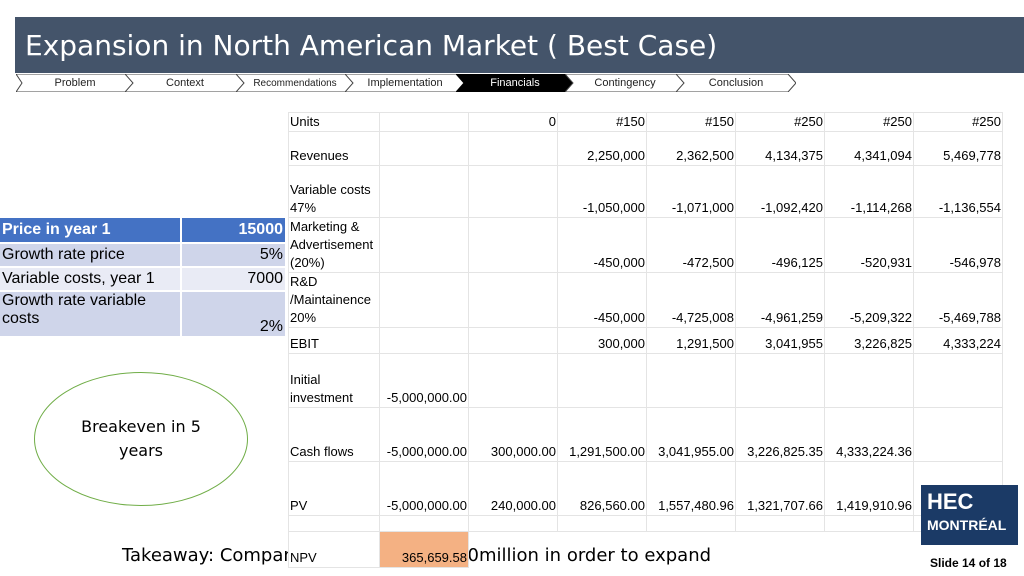 The height and width of the screenshot is (576, 1024). What do you see at coordinates (233, 315) in the screenshot?
I see `param-value: 2%` at bounding box center [233, 315].